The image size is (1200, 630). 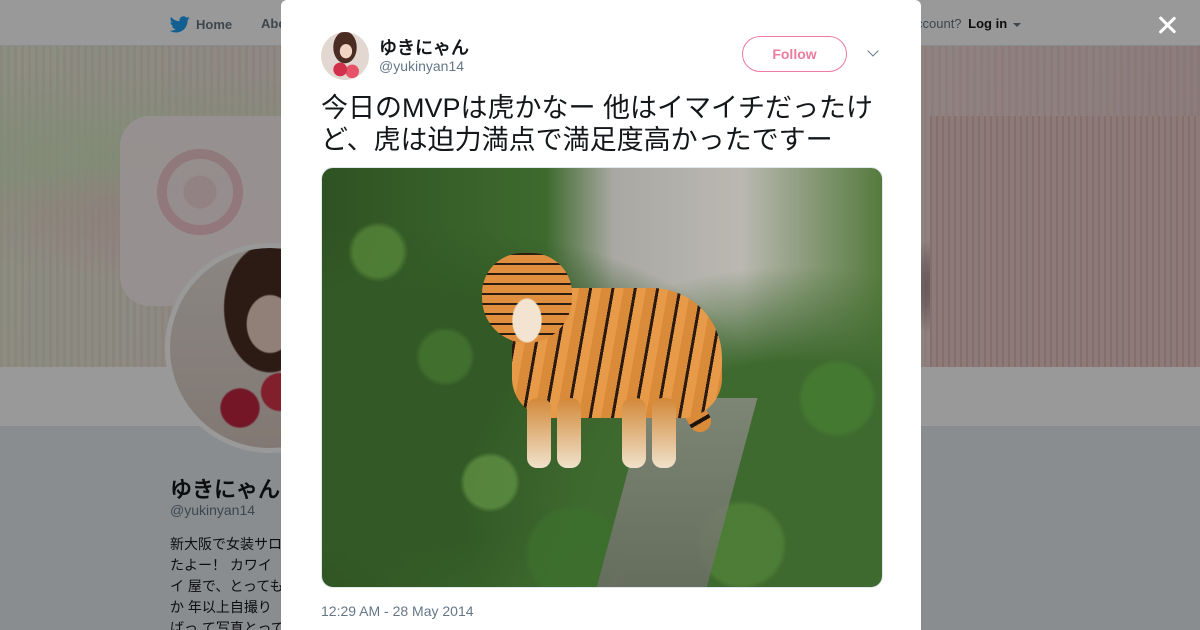 I want to click on follow-button: Follow, so click(x=794, y=54).